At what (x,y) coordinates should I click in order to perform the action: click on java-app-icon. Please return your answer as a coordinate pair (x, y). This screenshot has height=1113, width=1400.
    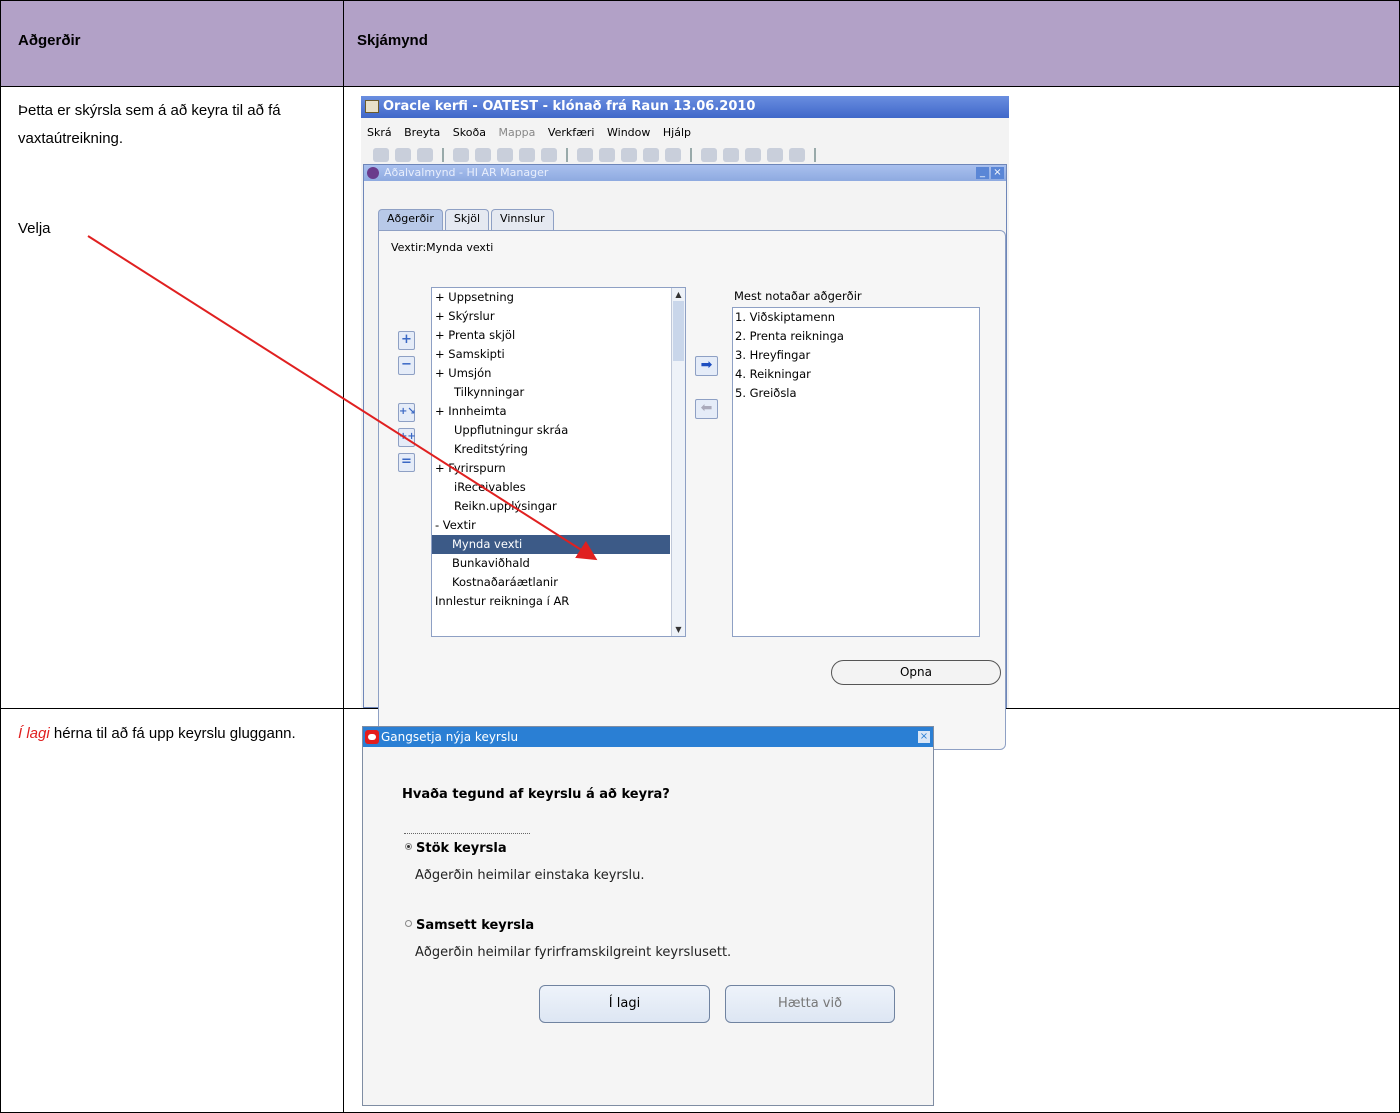
    Looking at the image, I should click on (372, 106).